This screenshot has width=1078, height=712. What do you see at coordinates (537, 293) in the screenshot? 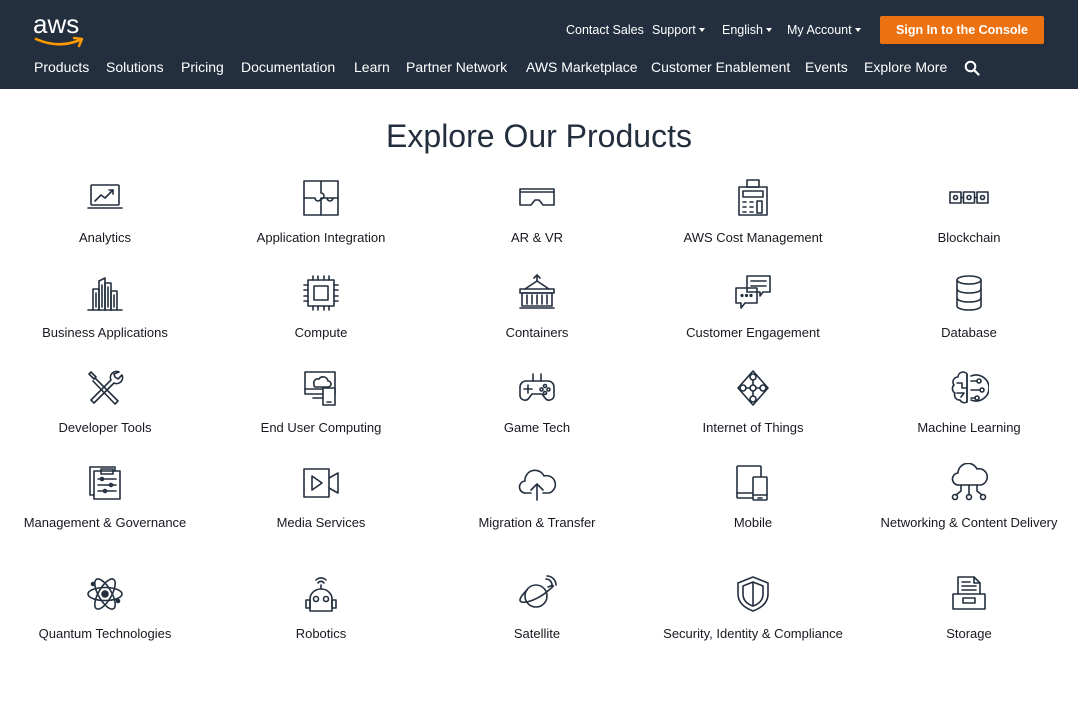
I see `container-icon` at bounding box center [537, 293].